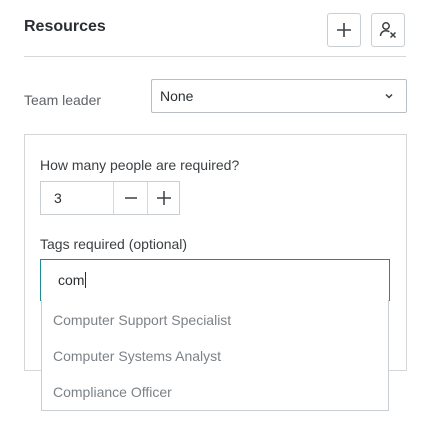 This screenshot has width=427, height=434. What do you see at coordinates (279, 96) in the screenshot?
I see `team-leader-select: None` at bounding box center [279, 96].